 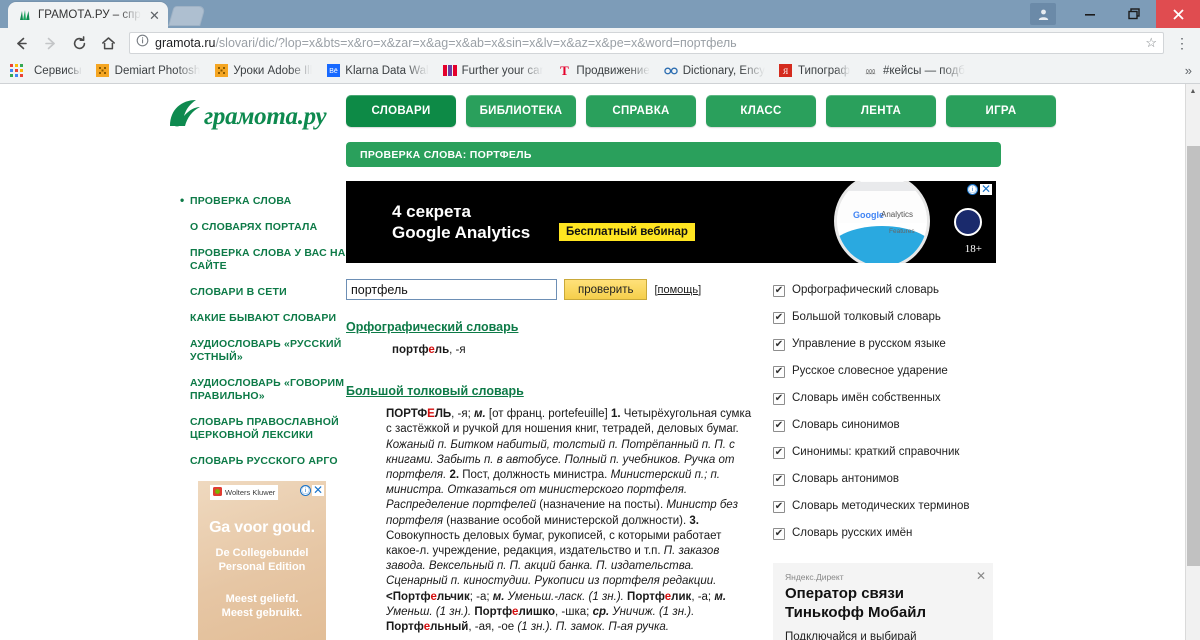 I want to click on dictionary-checkbox-5: ✔ Словарь синонимов, so click(x=883, y=425).